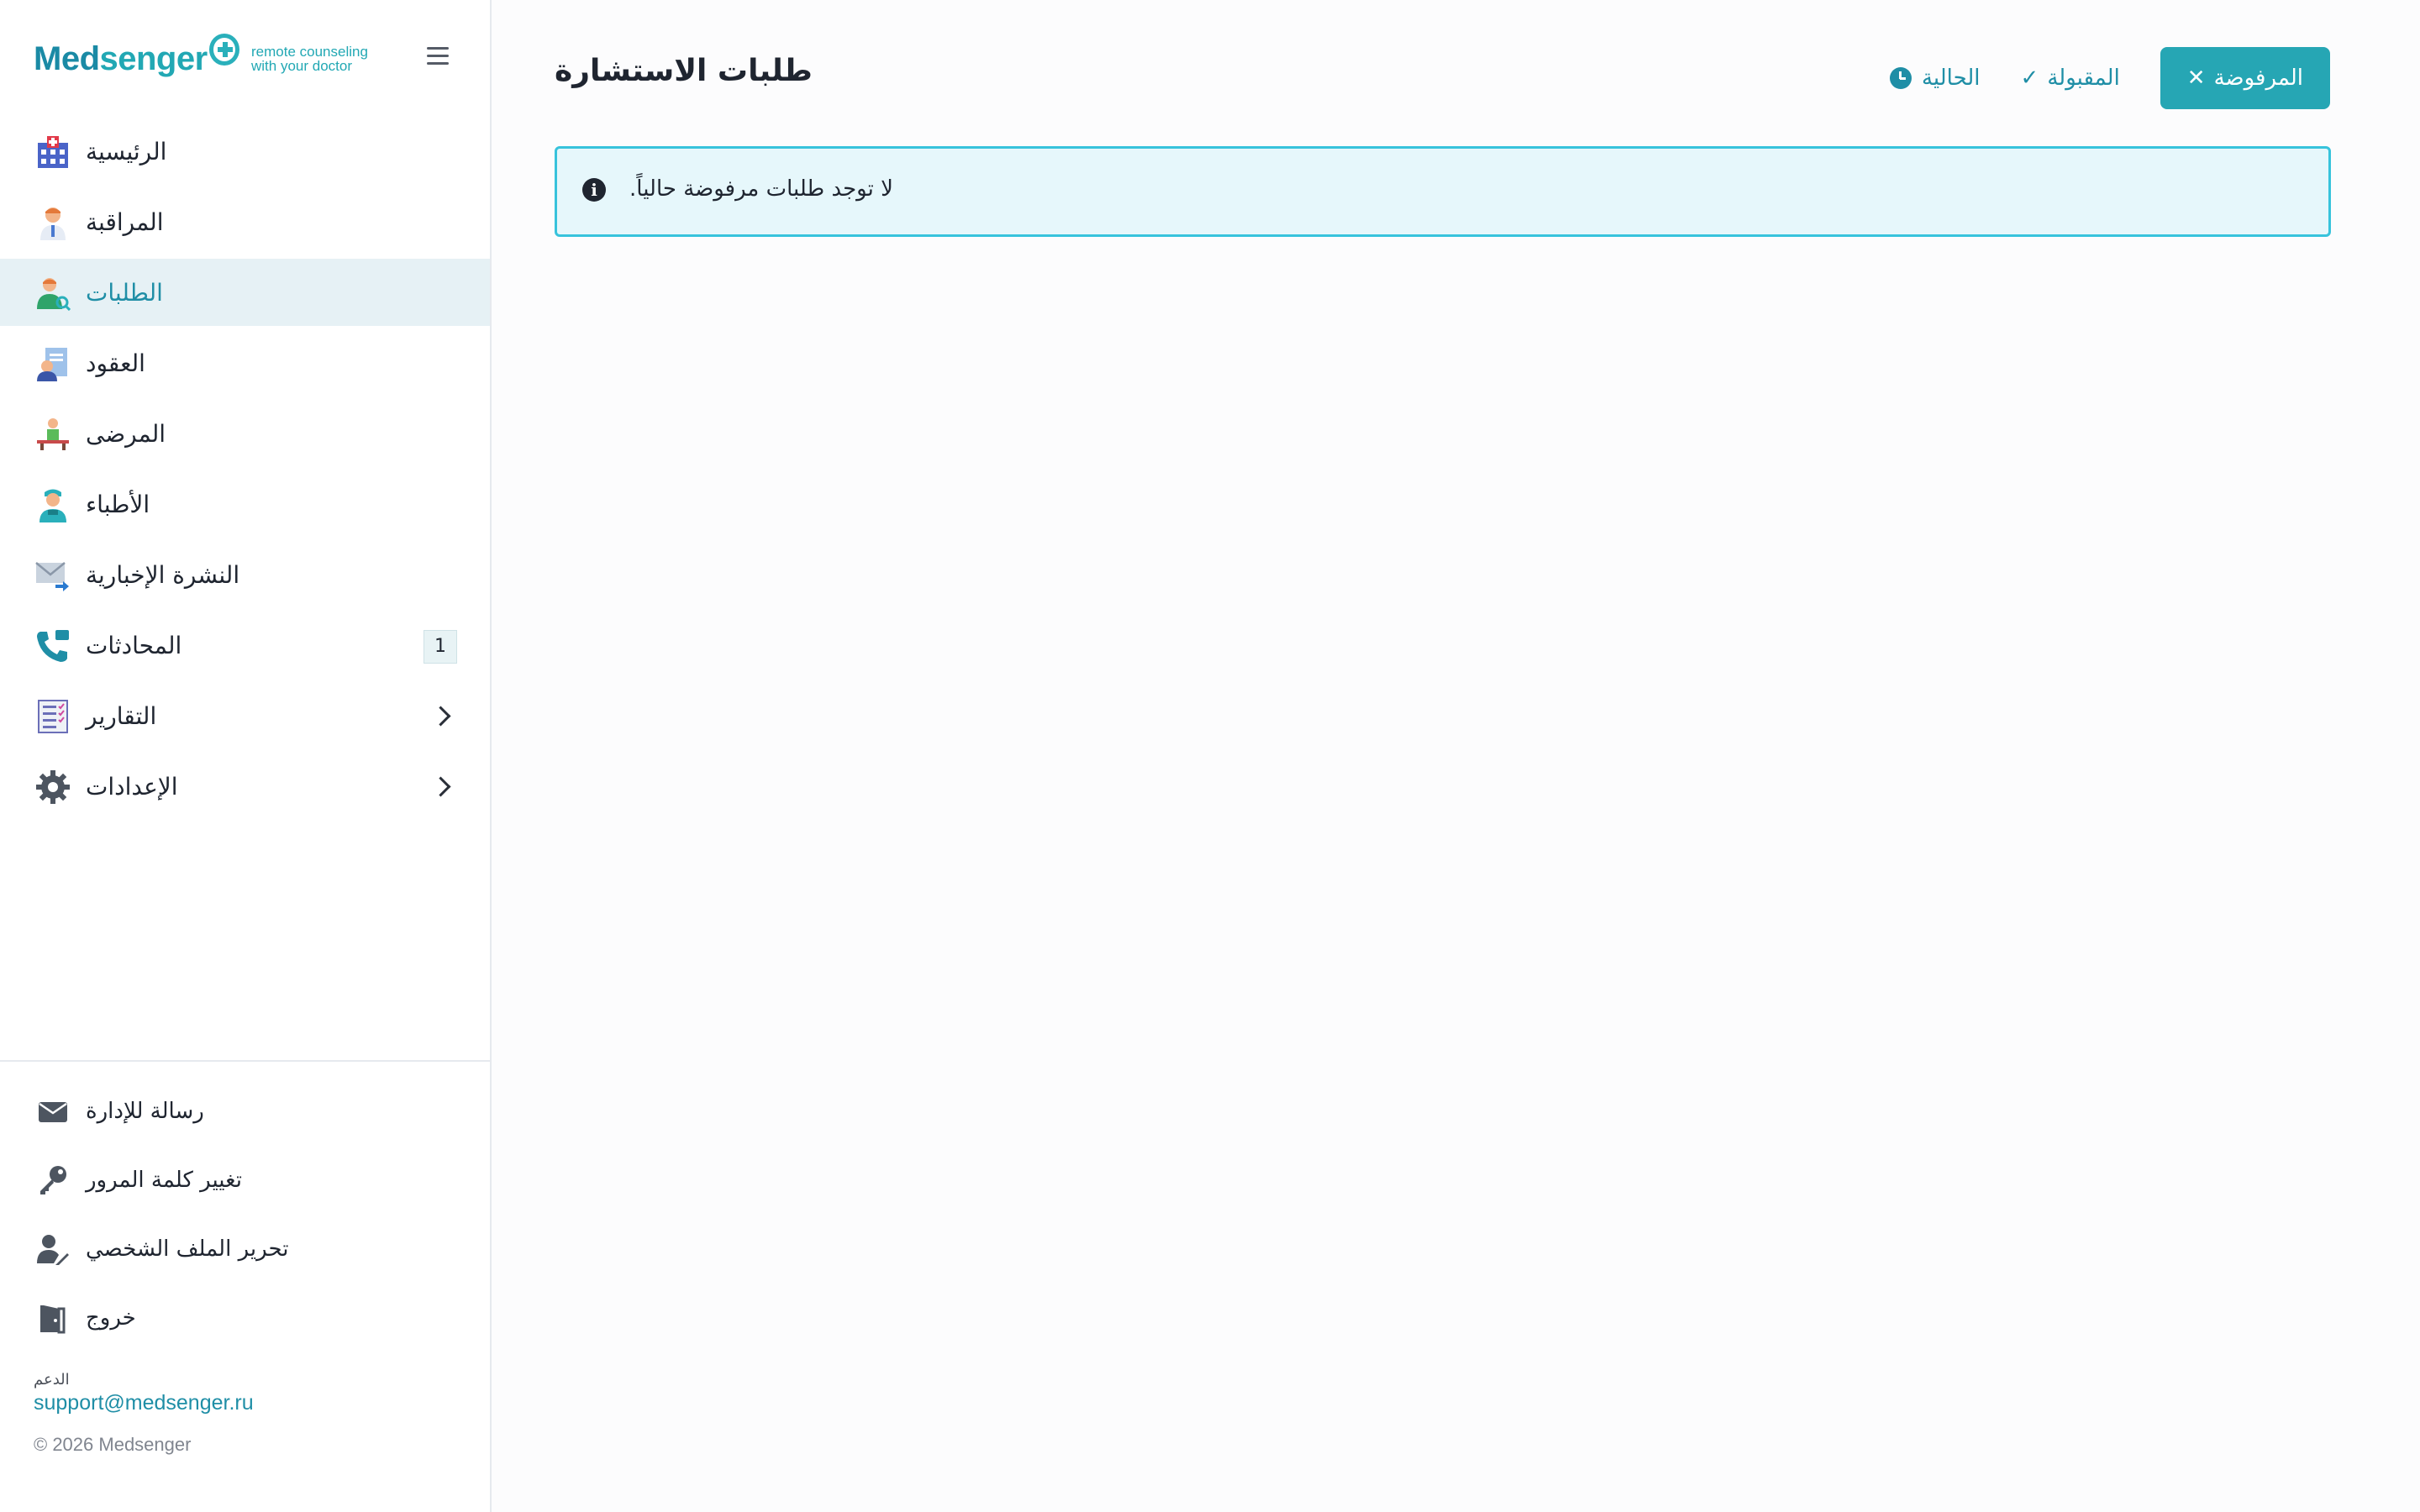 The height and width of the screenshot is (1512, 2420). I want to click on gear-icon, so click(53, 787).